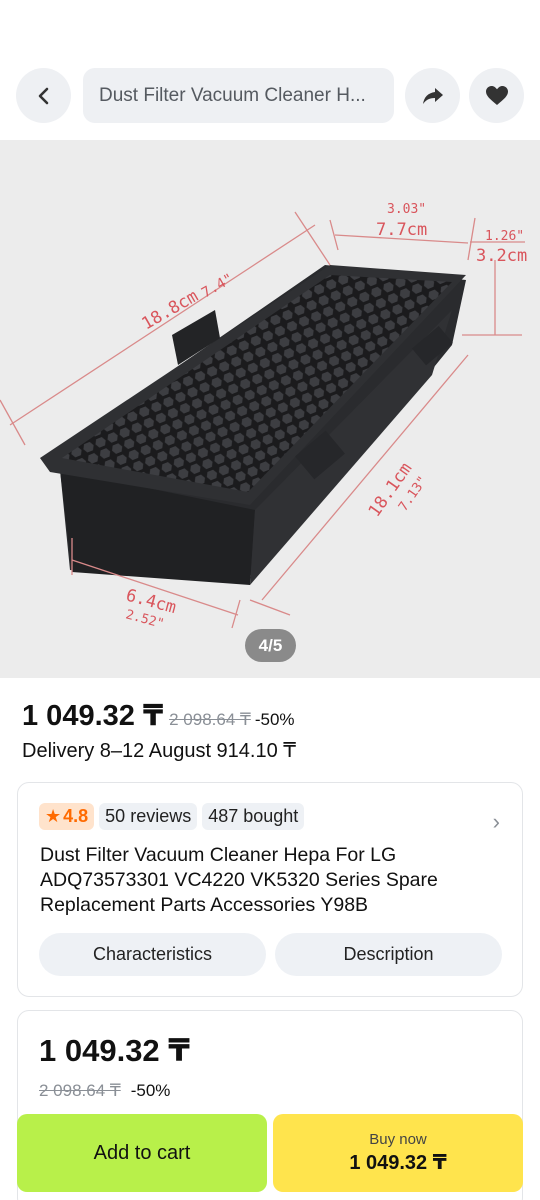 The height and width of the screenshot is (1200, 540). Describe the element at coordinates (398, 1139) in the screenshot. I see `buy-now-label: Buy now` at that location.